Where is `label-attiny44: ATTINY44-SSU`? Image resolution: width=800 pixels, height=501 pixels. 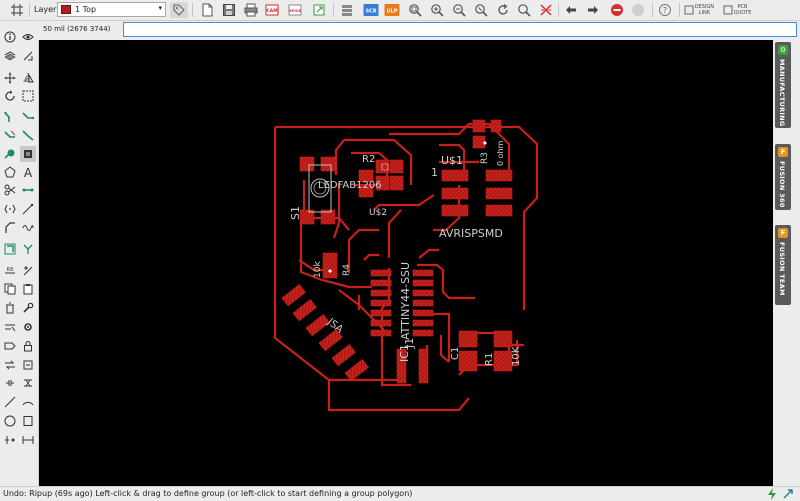
label-attiny44: ATTINY44-SSU is located at coordinates (405, 301).